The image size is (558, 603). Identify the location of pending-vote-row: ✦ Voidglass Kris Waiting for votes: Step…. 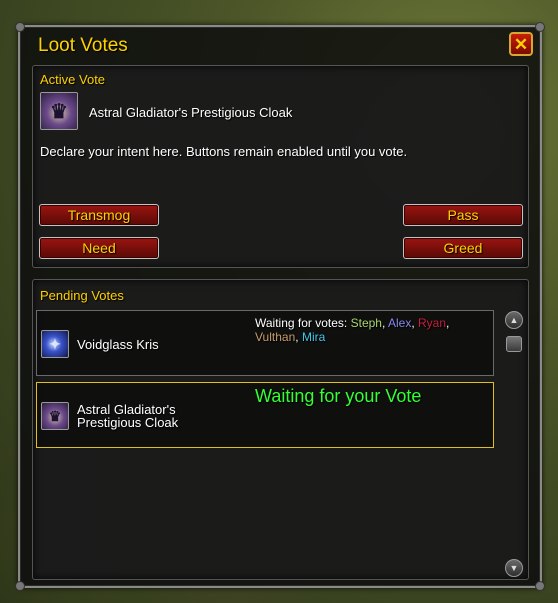
(265, 343).